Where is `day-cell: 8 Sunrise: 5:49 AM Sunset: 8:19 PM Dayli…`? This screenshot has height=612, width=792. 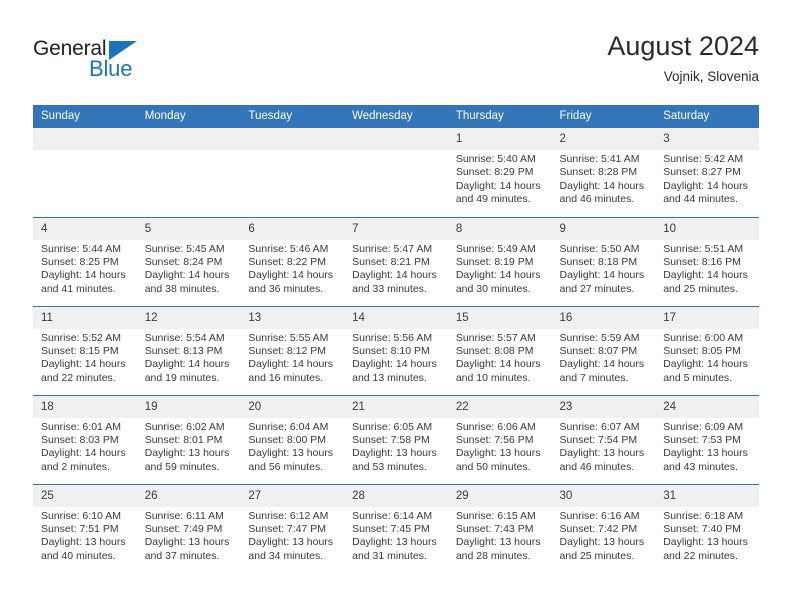
day-cell: 8 Sunrise: 5:49 AM Sunset: 8:19 PM Dayli… is located at coordinates (499, 261).